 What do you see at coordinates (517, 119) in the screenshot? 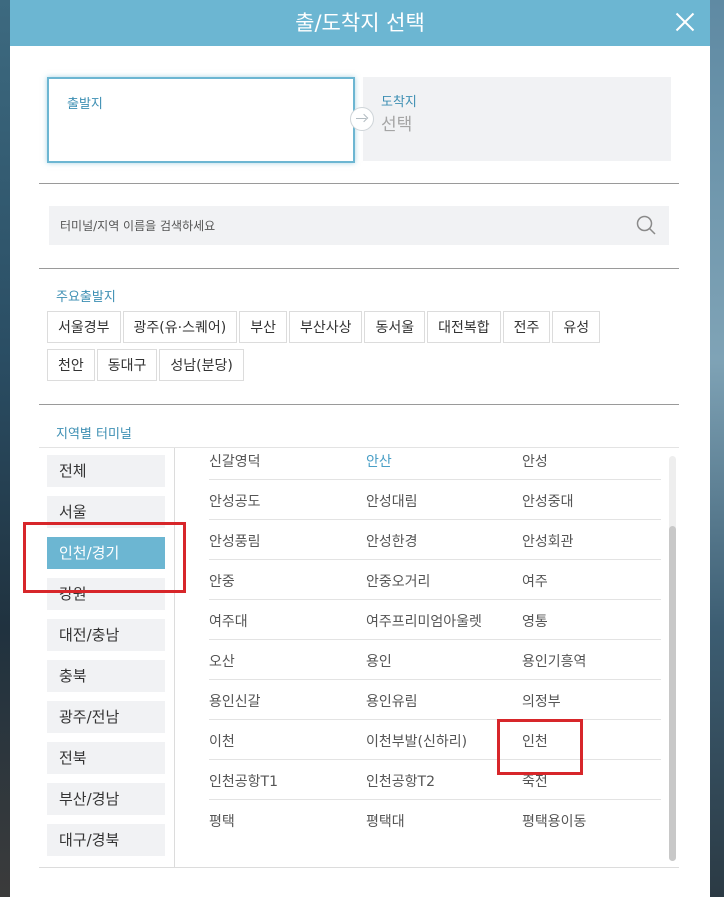
I see `arrival-field: 도착지 선택` at bounding box center [517, 119].